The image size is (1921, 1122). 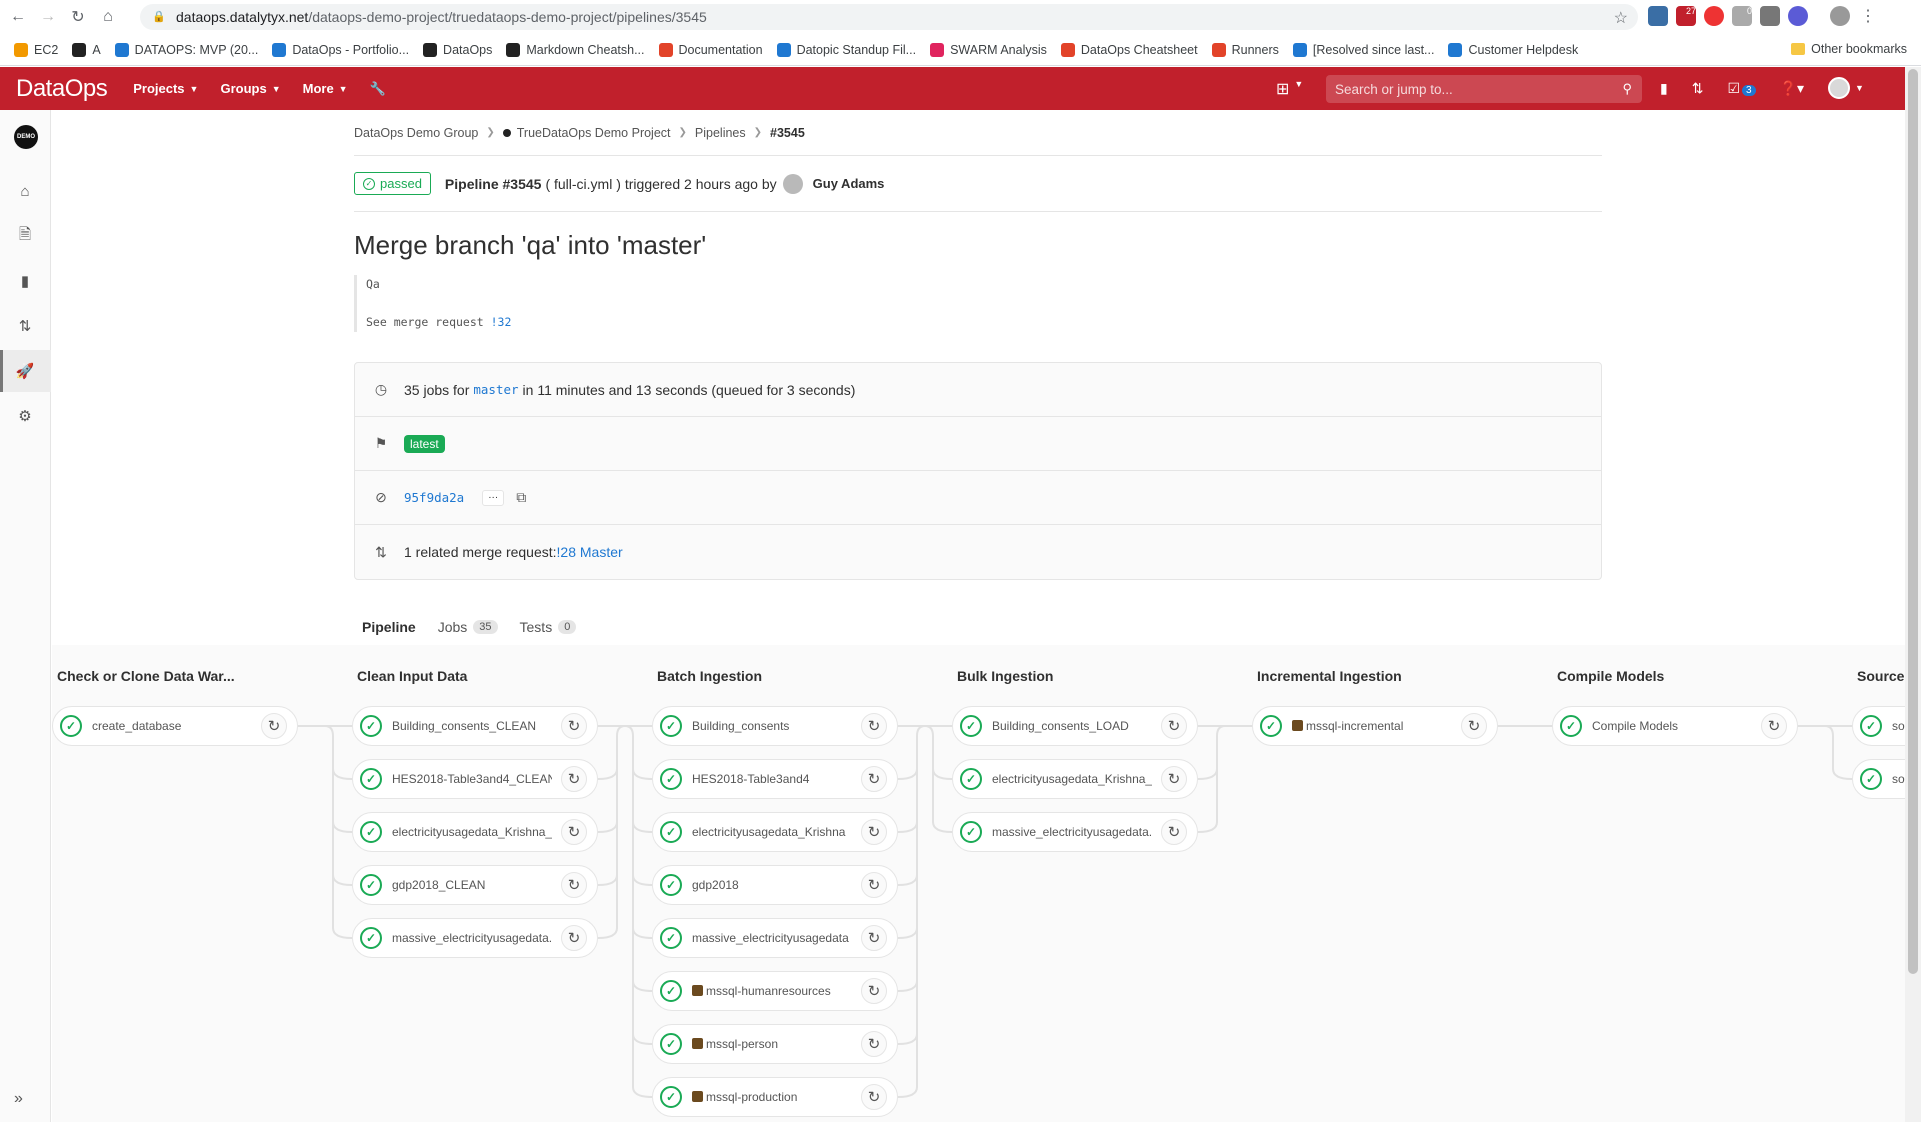 What do you see at coordinates (1849, 49) in the screenshot?
I see `other-bookmarks: Other bookmarks` at bounding box center [1849, 49].